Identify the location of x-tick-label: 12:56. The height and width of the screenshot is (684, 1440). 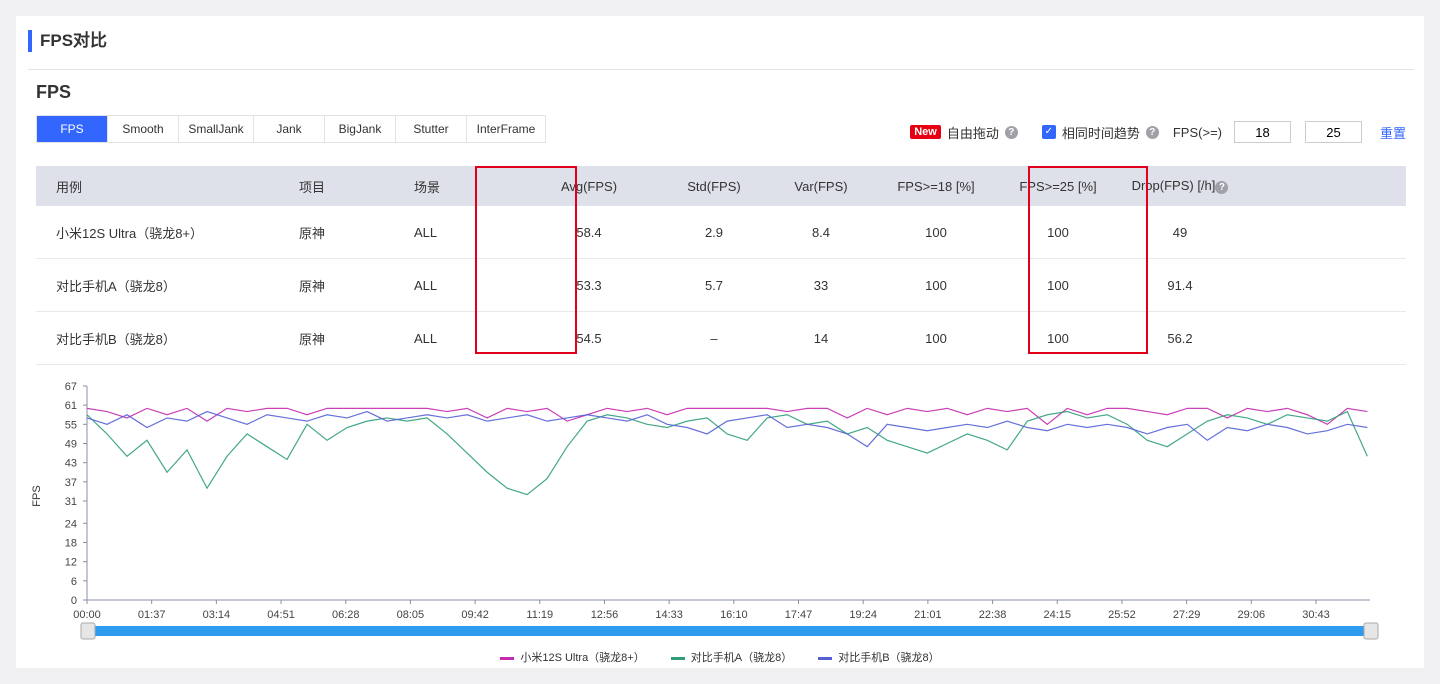
(605, 615).